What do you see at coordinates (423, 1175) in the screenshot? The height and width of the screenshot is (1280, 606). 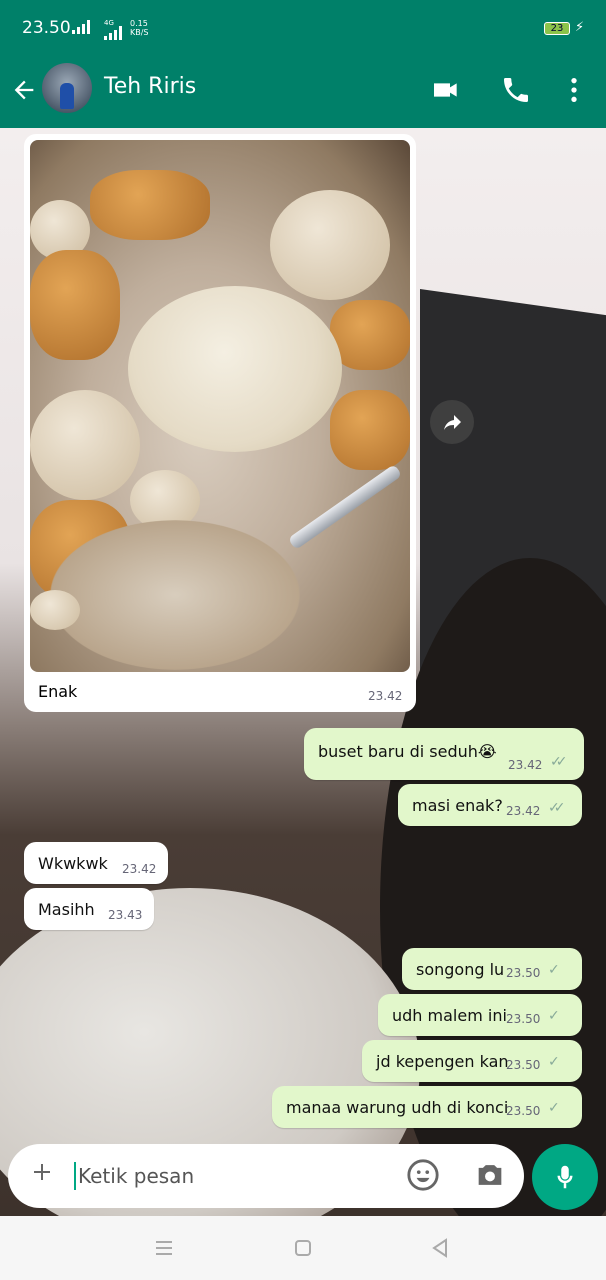 I see `emoji-icon` at bounding box center [423, 1175].